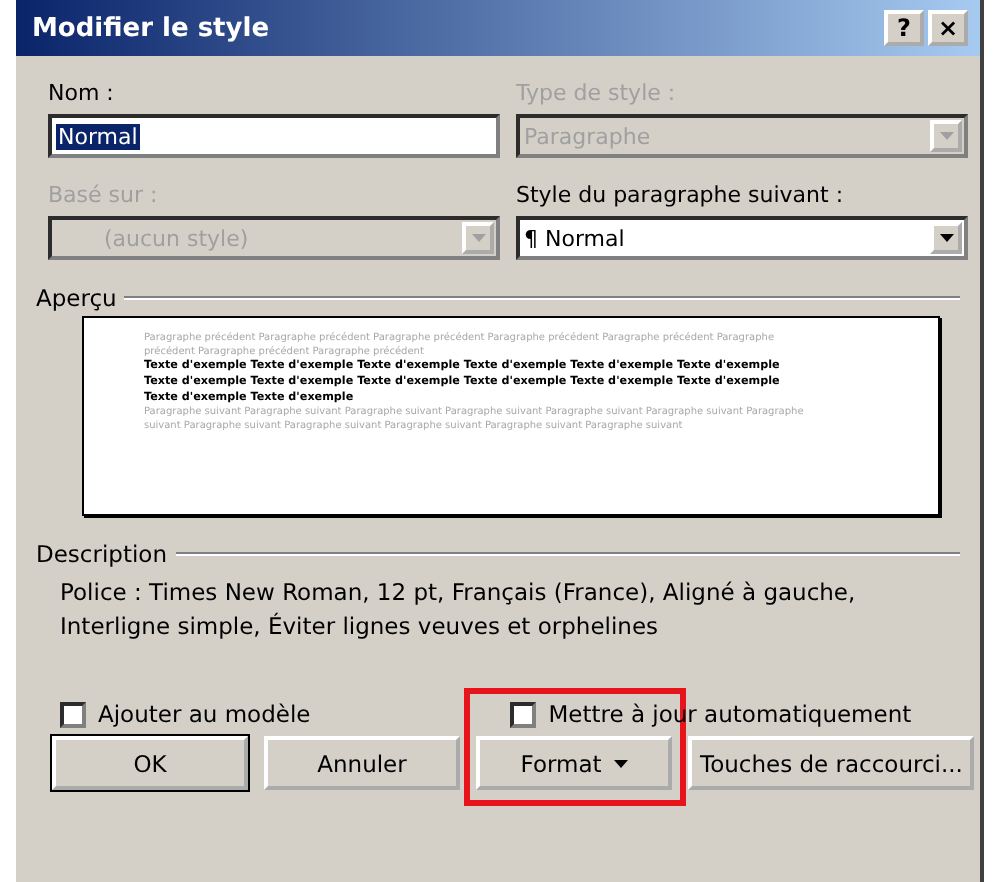 This screenshot has height=882, width=998. Describe the element at coordinates (362, 763) in the screenshot. I see `dialog-button: Annuler` at that location.